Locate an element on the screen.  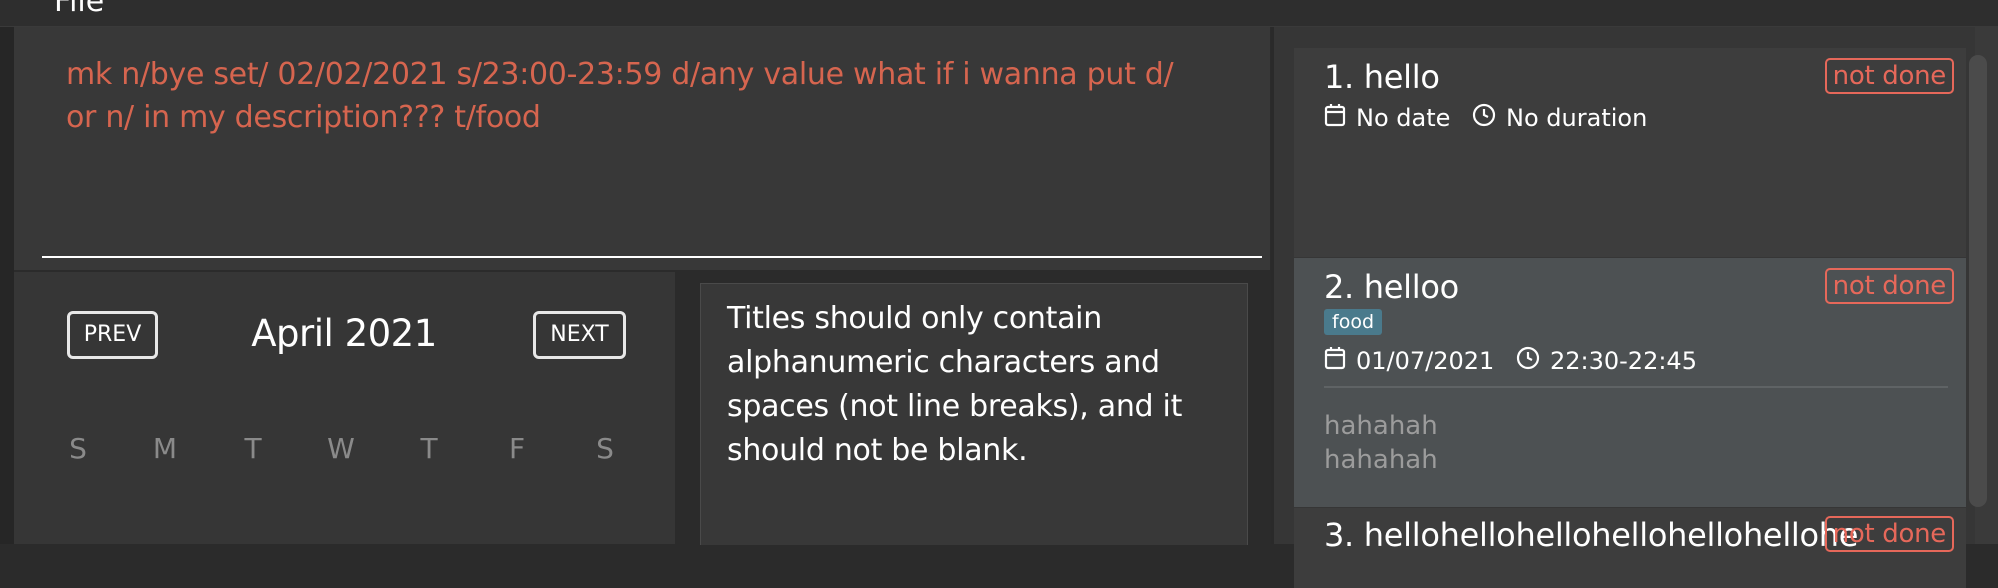
weekday-header: S M T W T F S is located at coordinates (343, 452).